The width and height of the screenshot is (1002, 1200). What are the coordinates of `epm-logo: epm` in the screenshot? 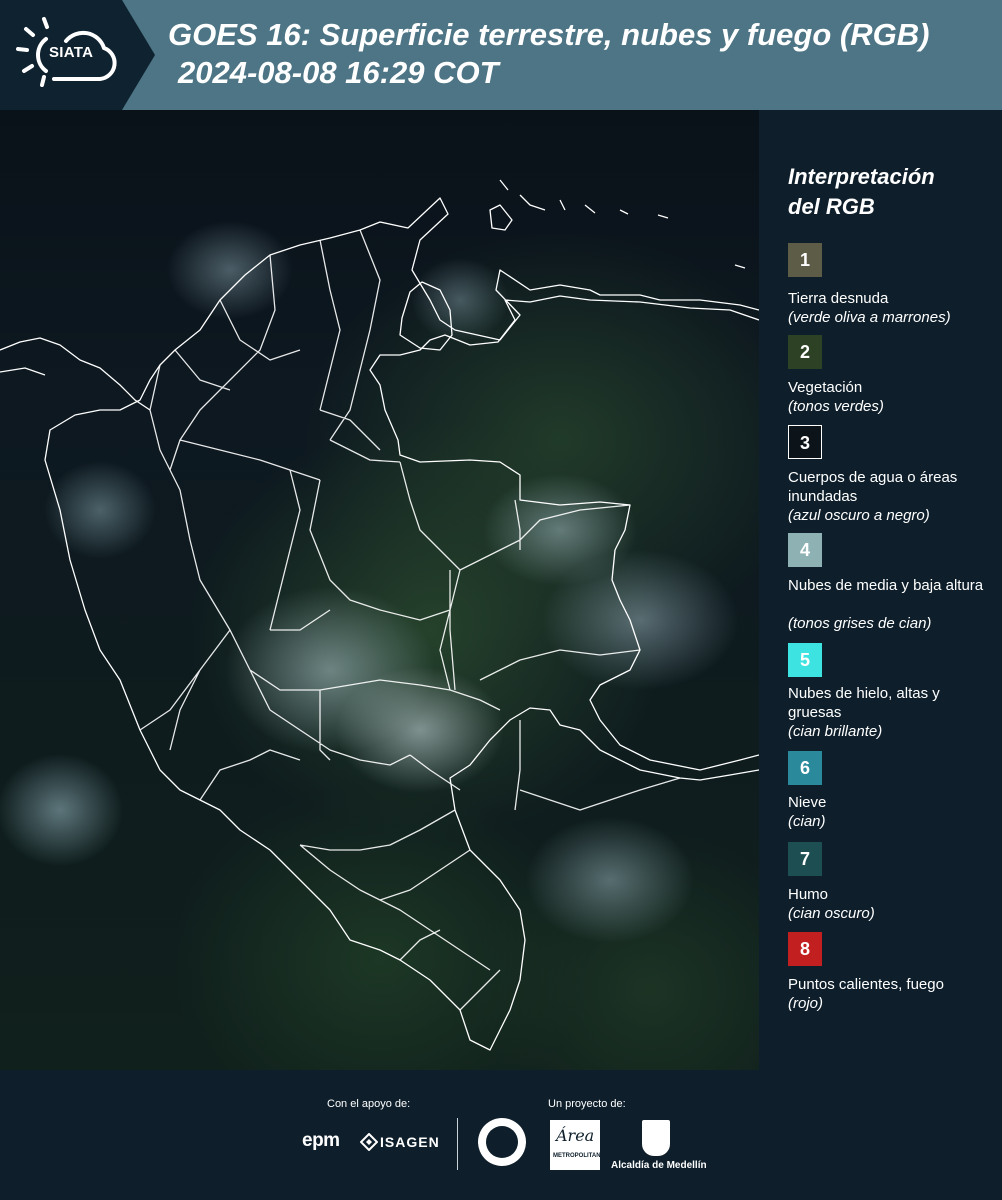 It's located at (321, 1140).